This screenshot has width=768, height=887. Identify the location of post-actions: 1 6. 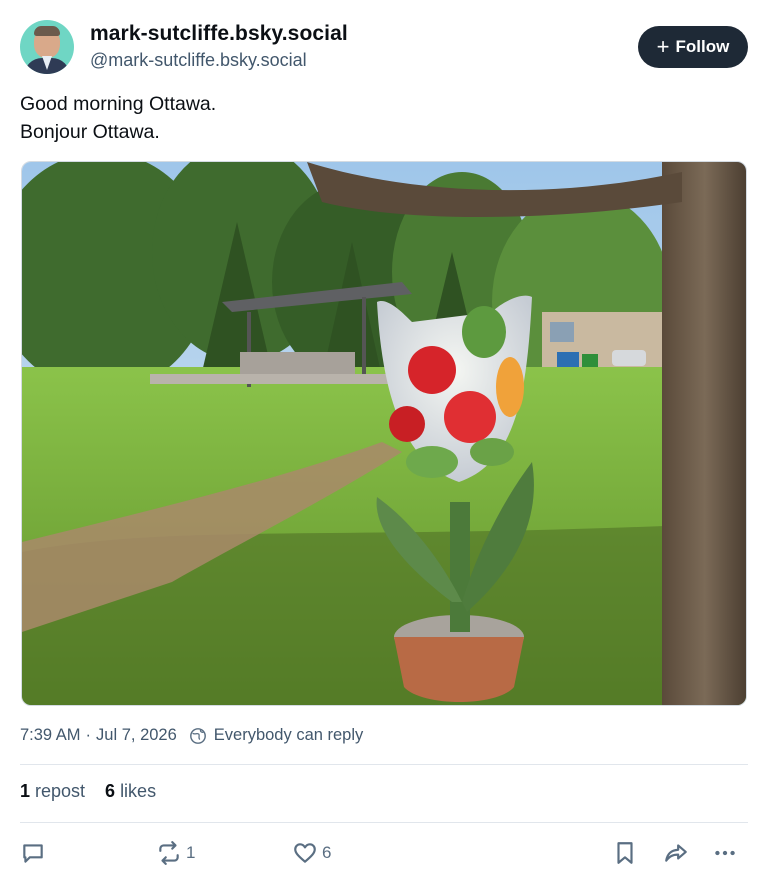
(384, 853).